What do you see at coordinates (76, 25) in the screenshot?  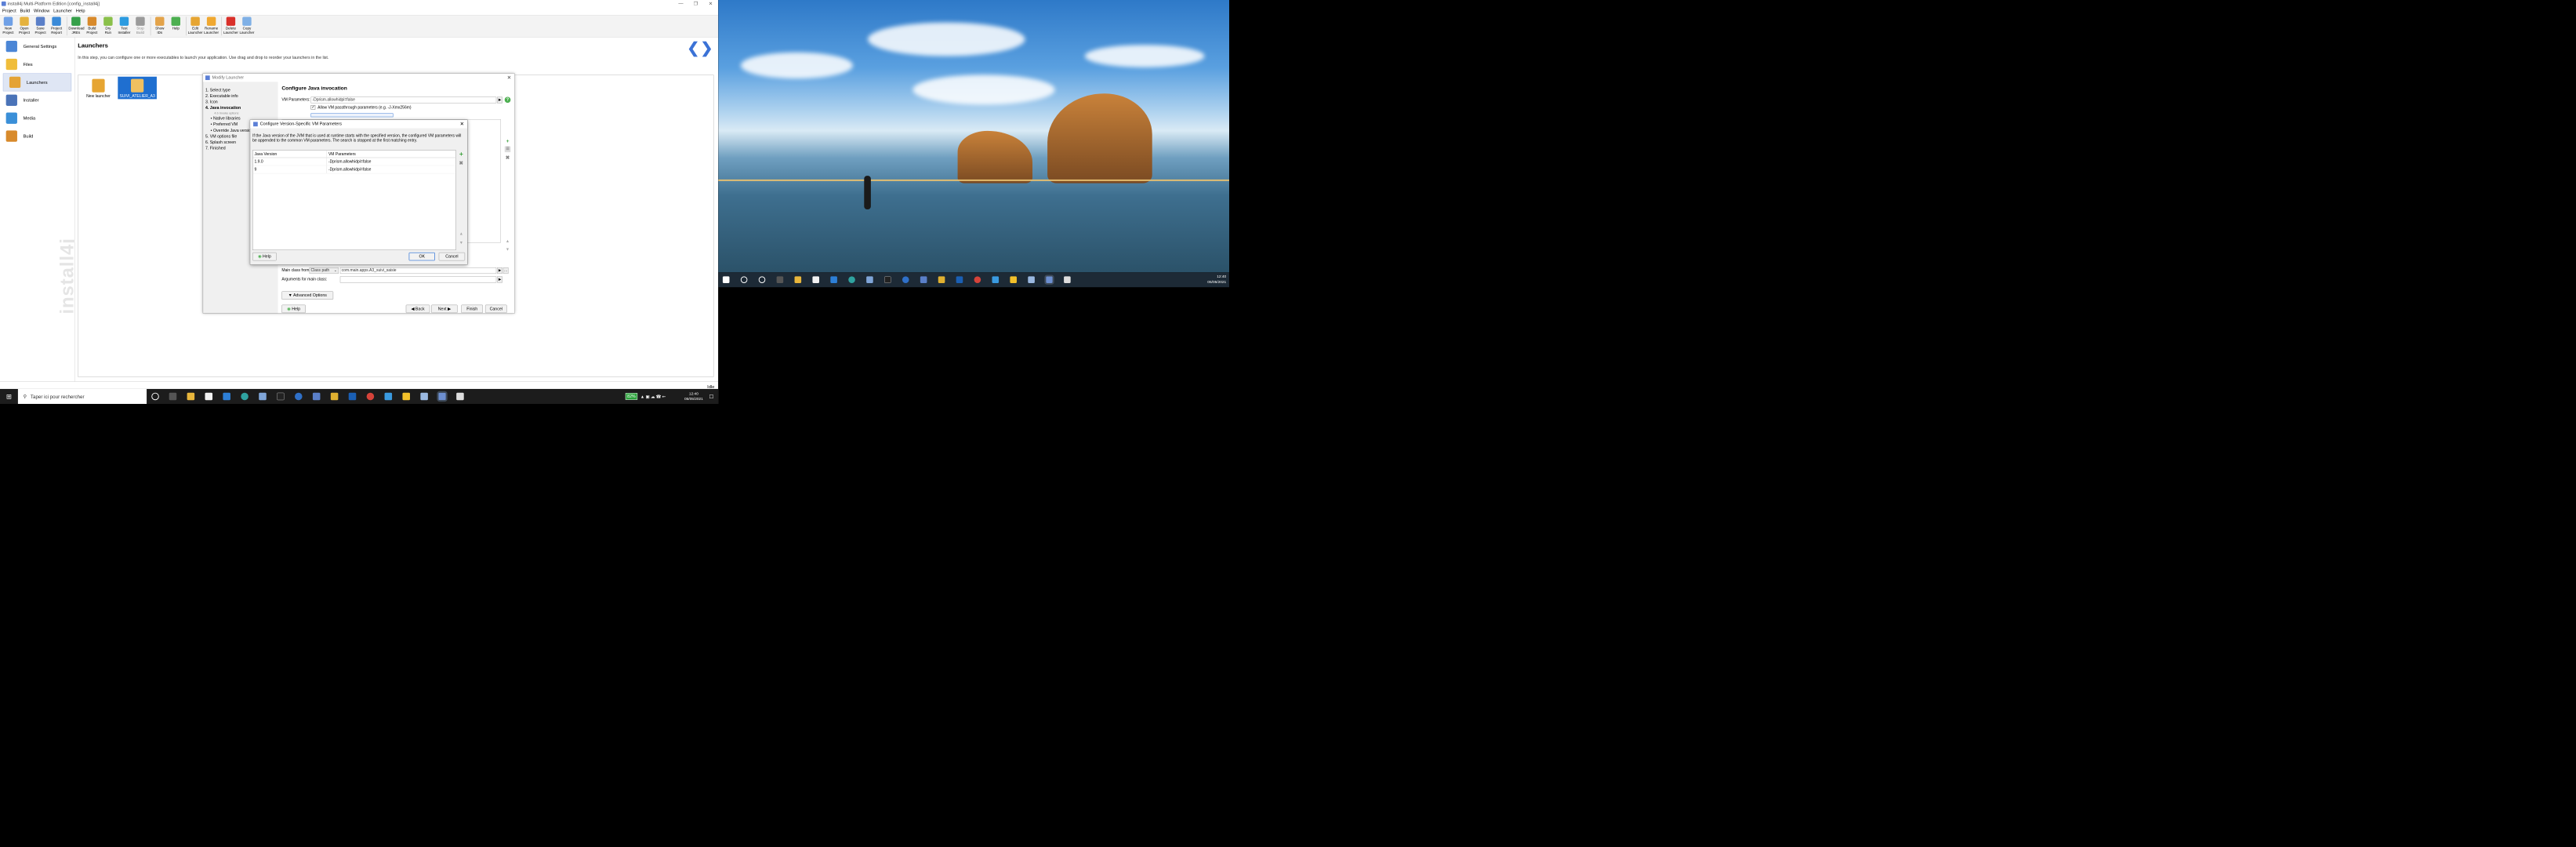 I see `toolbar-button-download-jres: Download JREs` at bounding box center [76, 25].